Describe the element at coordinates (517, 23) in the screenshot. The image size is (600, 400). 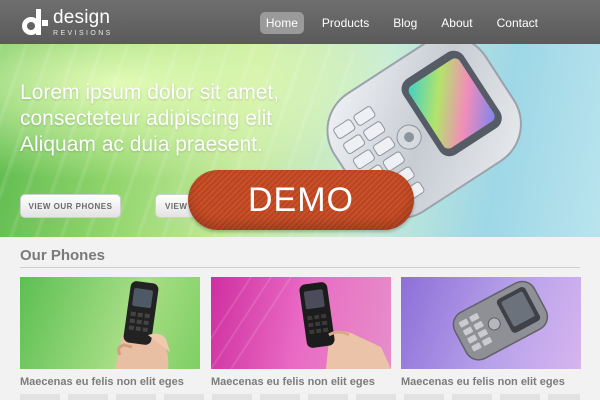
I see `nav-contact: Contact` at that location.